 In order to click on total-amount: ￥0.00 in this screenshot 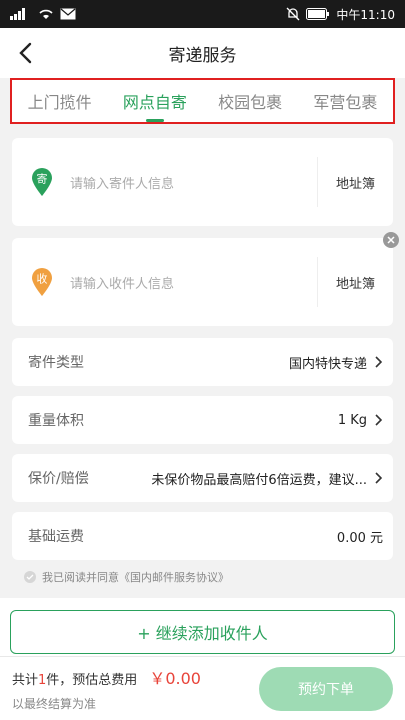, I will do `click(175, 678)`.